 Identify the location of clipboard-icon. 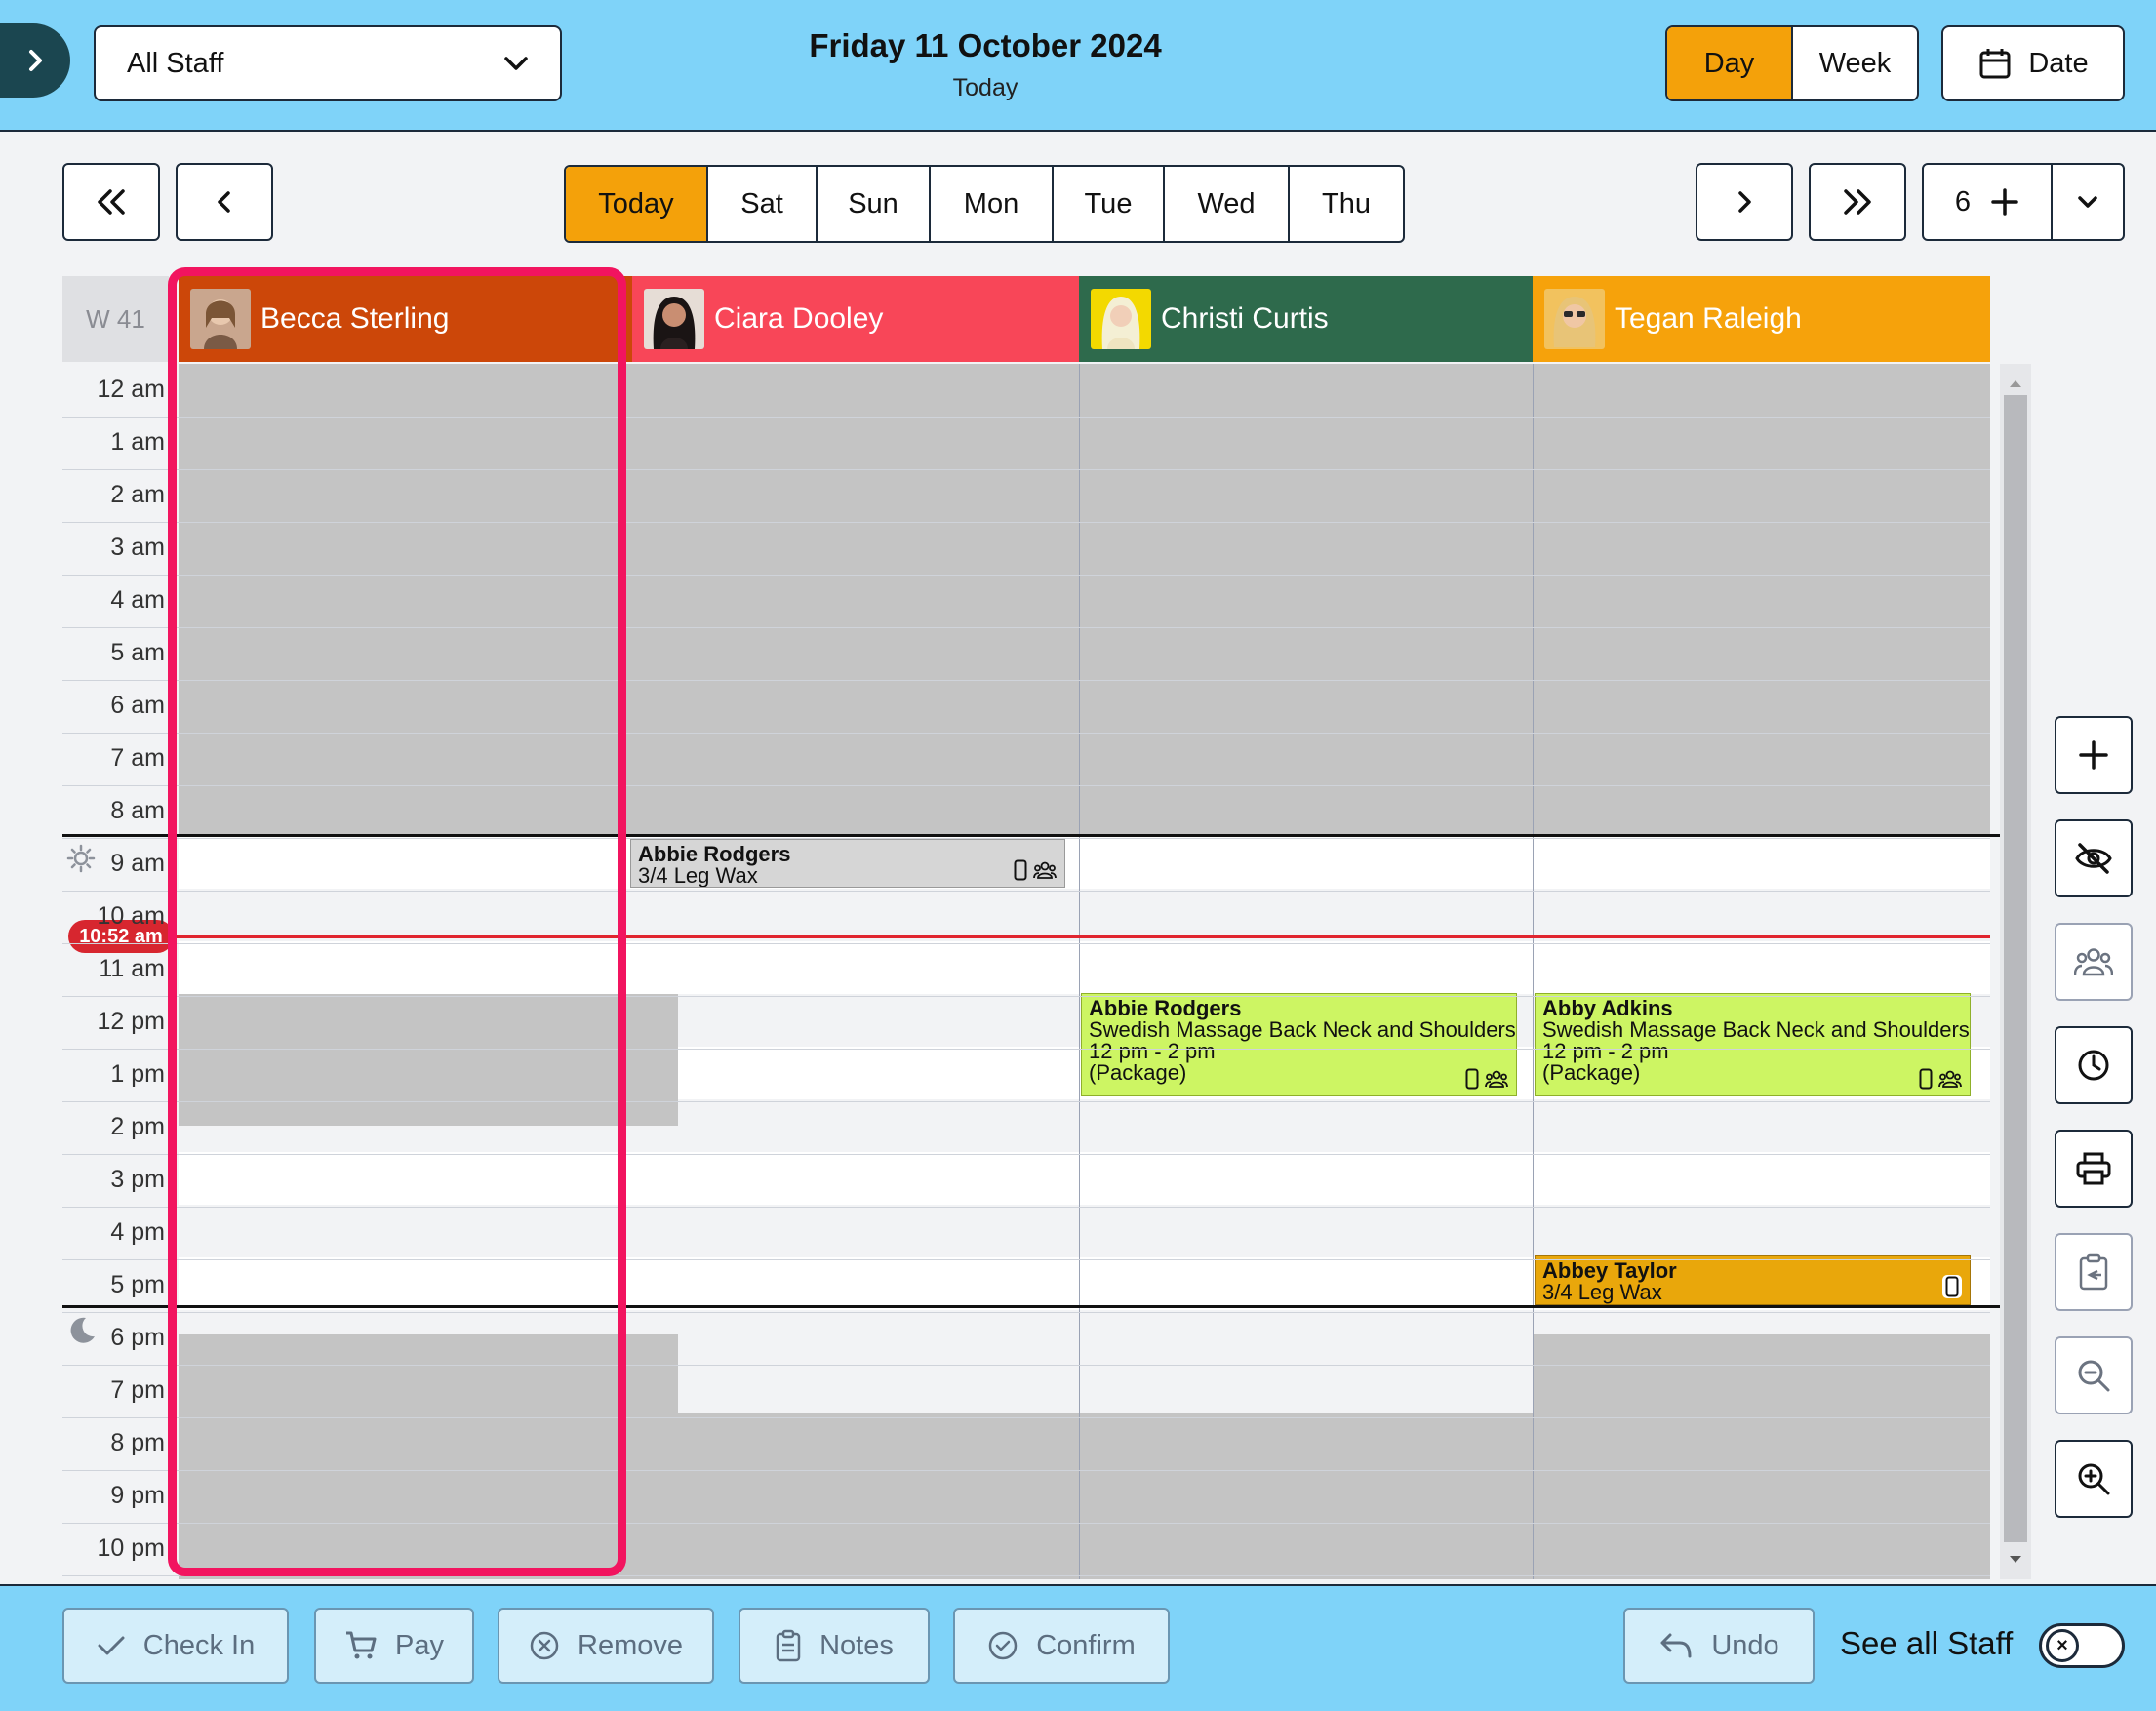
(788, 1645).